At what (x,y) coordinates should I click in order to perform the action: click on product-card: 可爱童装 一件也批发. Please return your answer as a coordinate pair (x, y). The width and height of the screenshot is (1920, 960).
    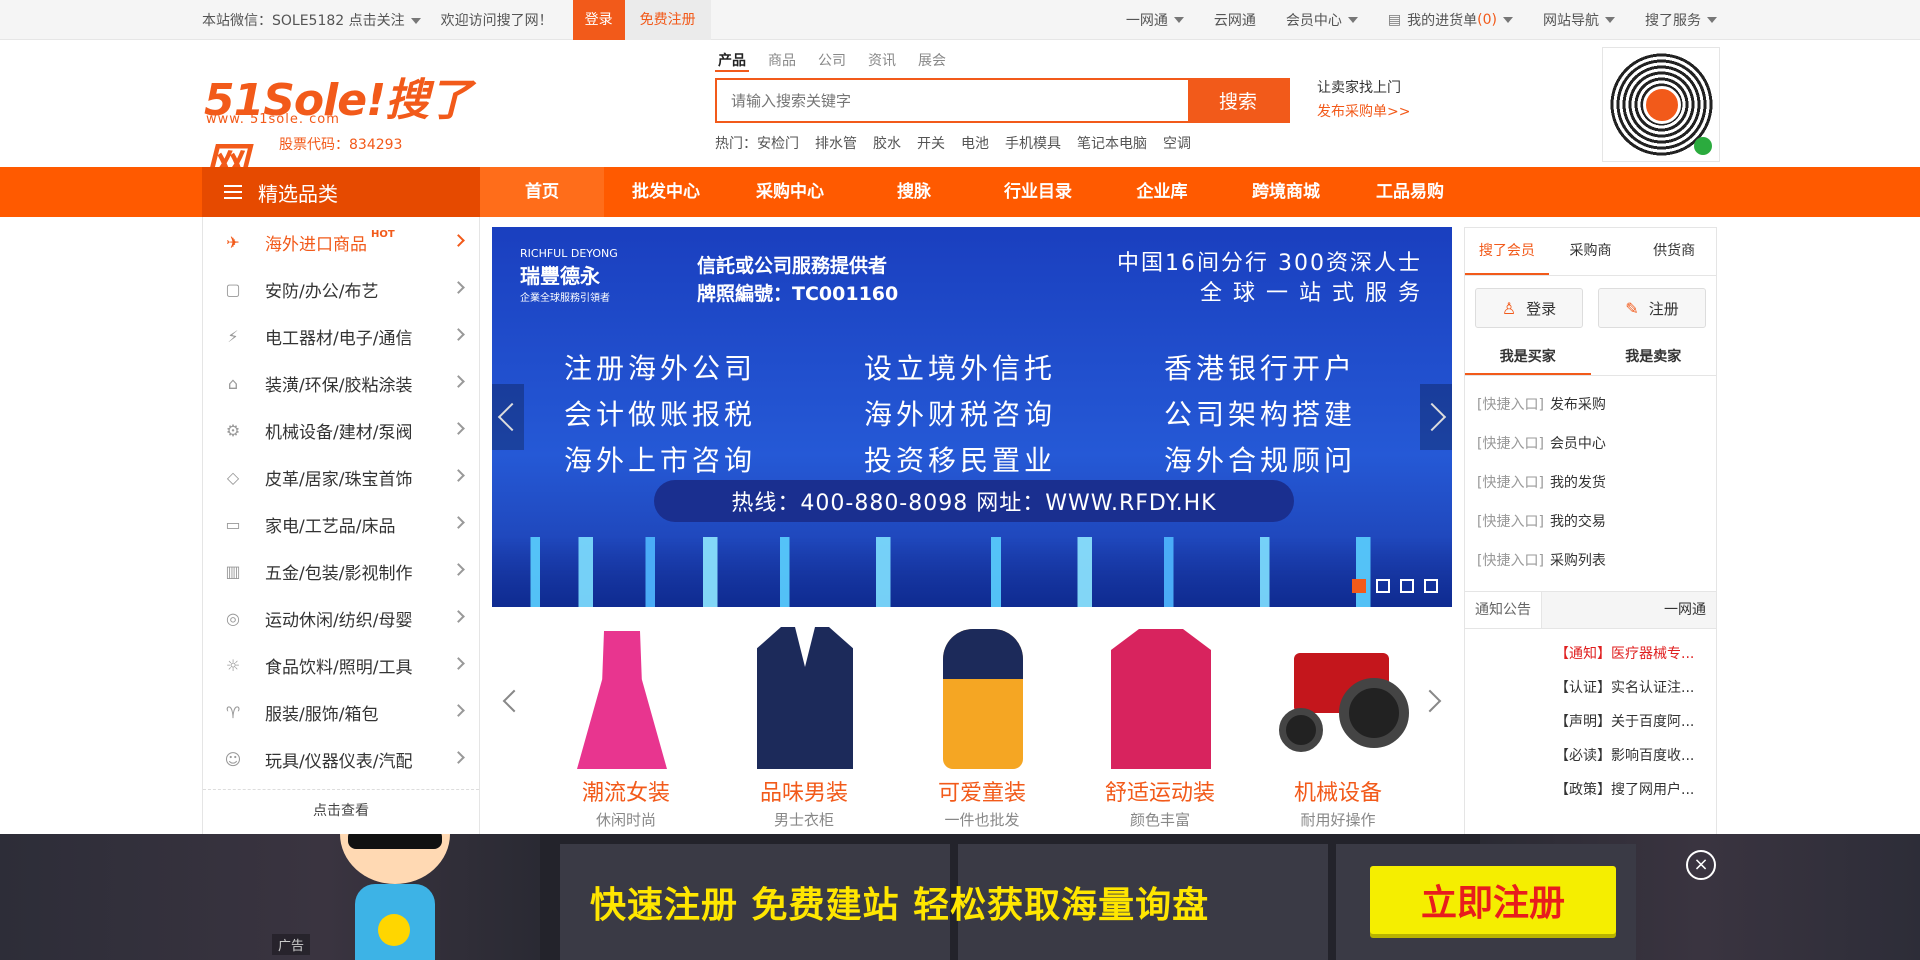
    Looking at the image, I should click on (982, 726).